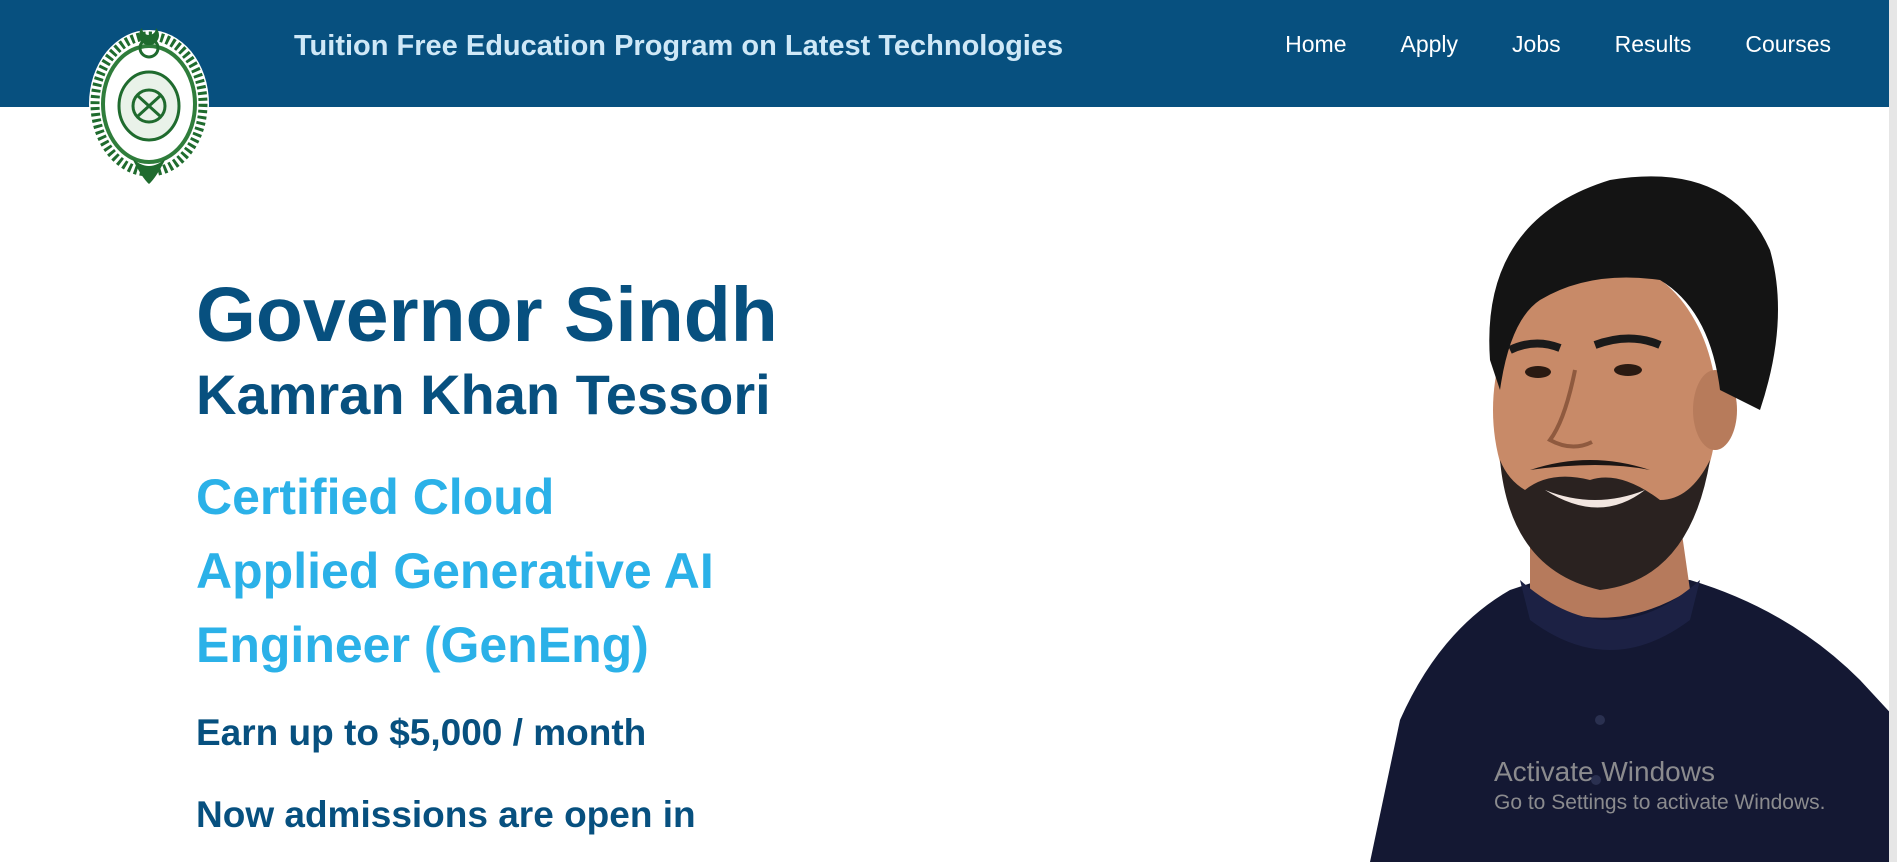  Describe the element at coordinates (1893, 431) in the screenshot. I see `page-scrollbar` at that location.